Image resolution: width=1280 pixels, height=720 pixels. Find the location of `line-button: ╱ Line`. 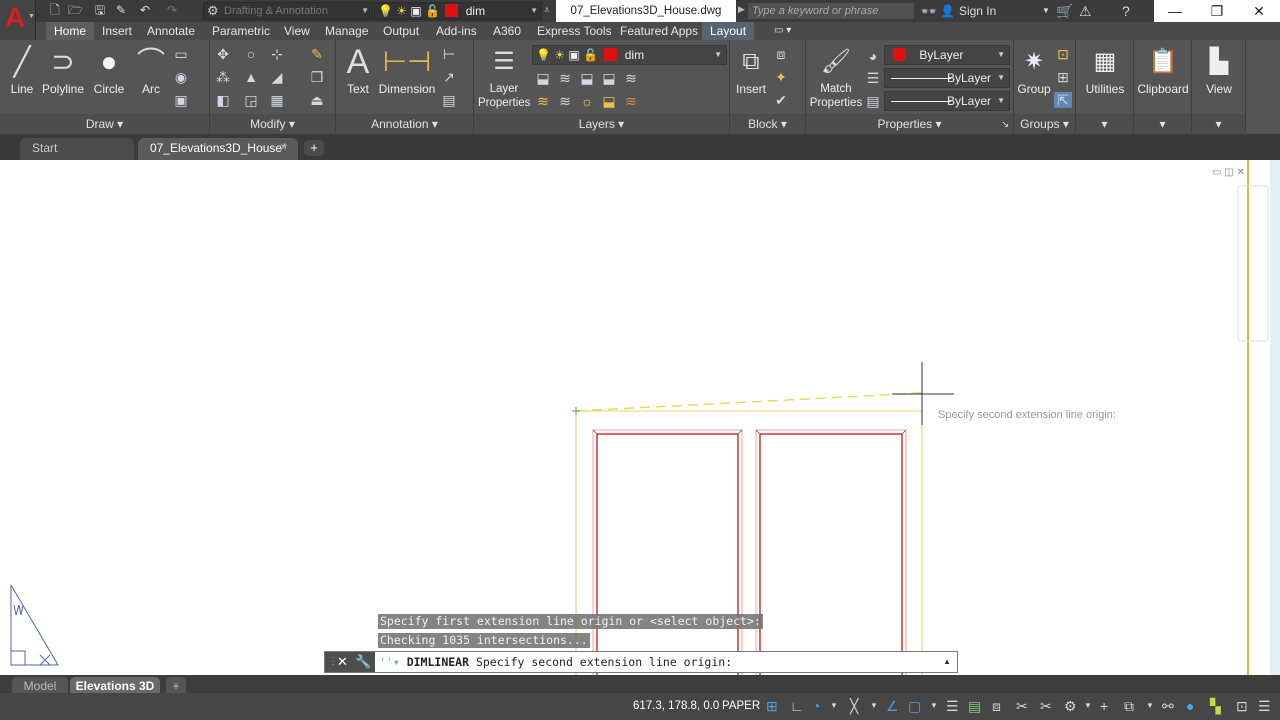

line-button: ╱ Line is located at coordinates (22, 69).